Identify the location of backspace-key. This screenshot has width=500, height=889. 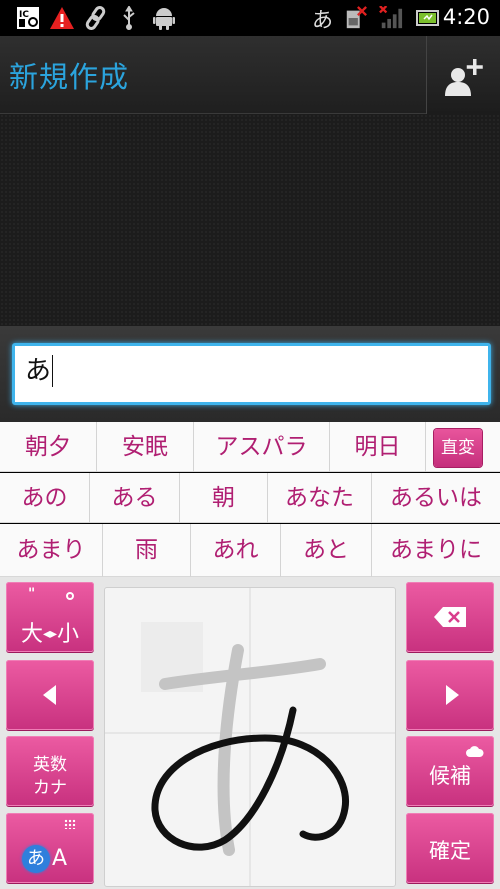
(450, 617).